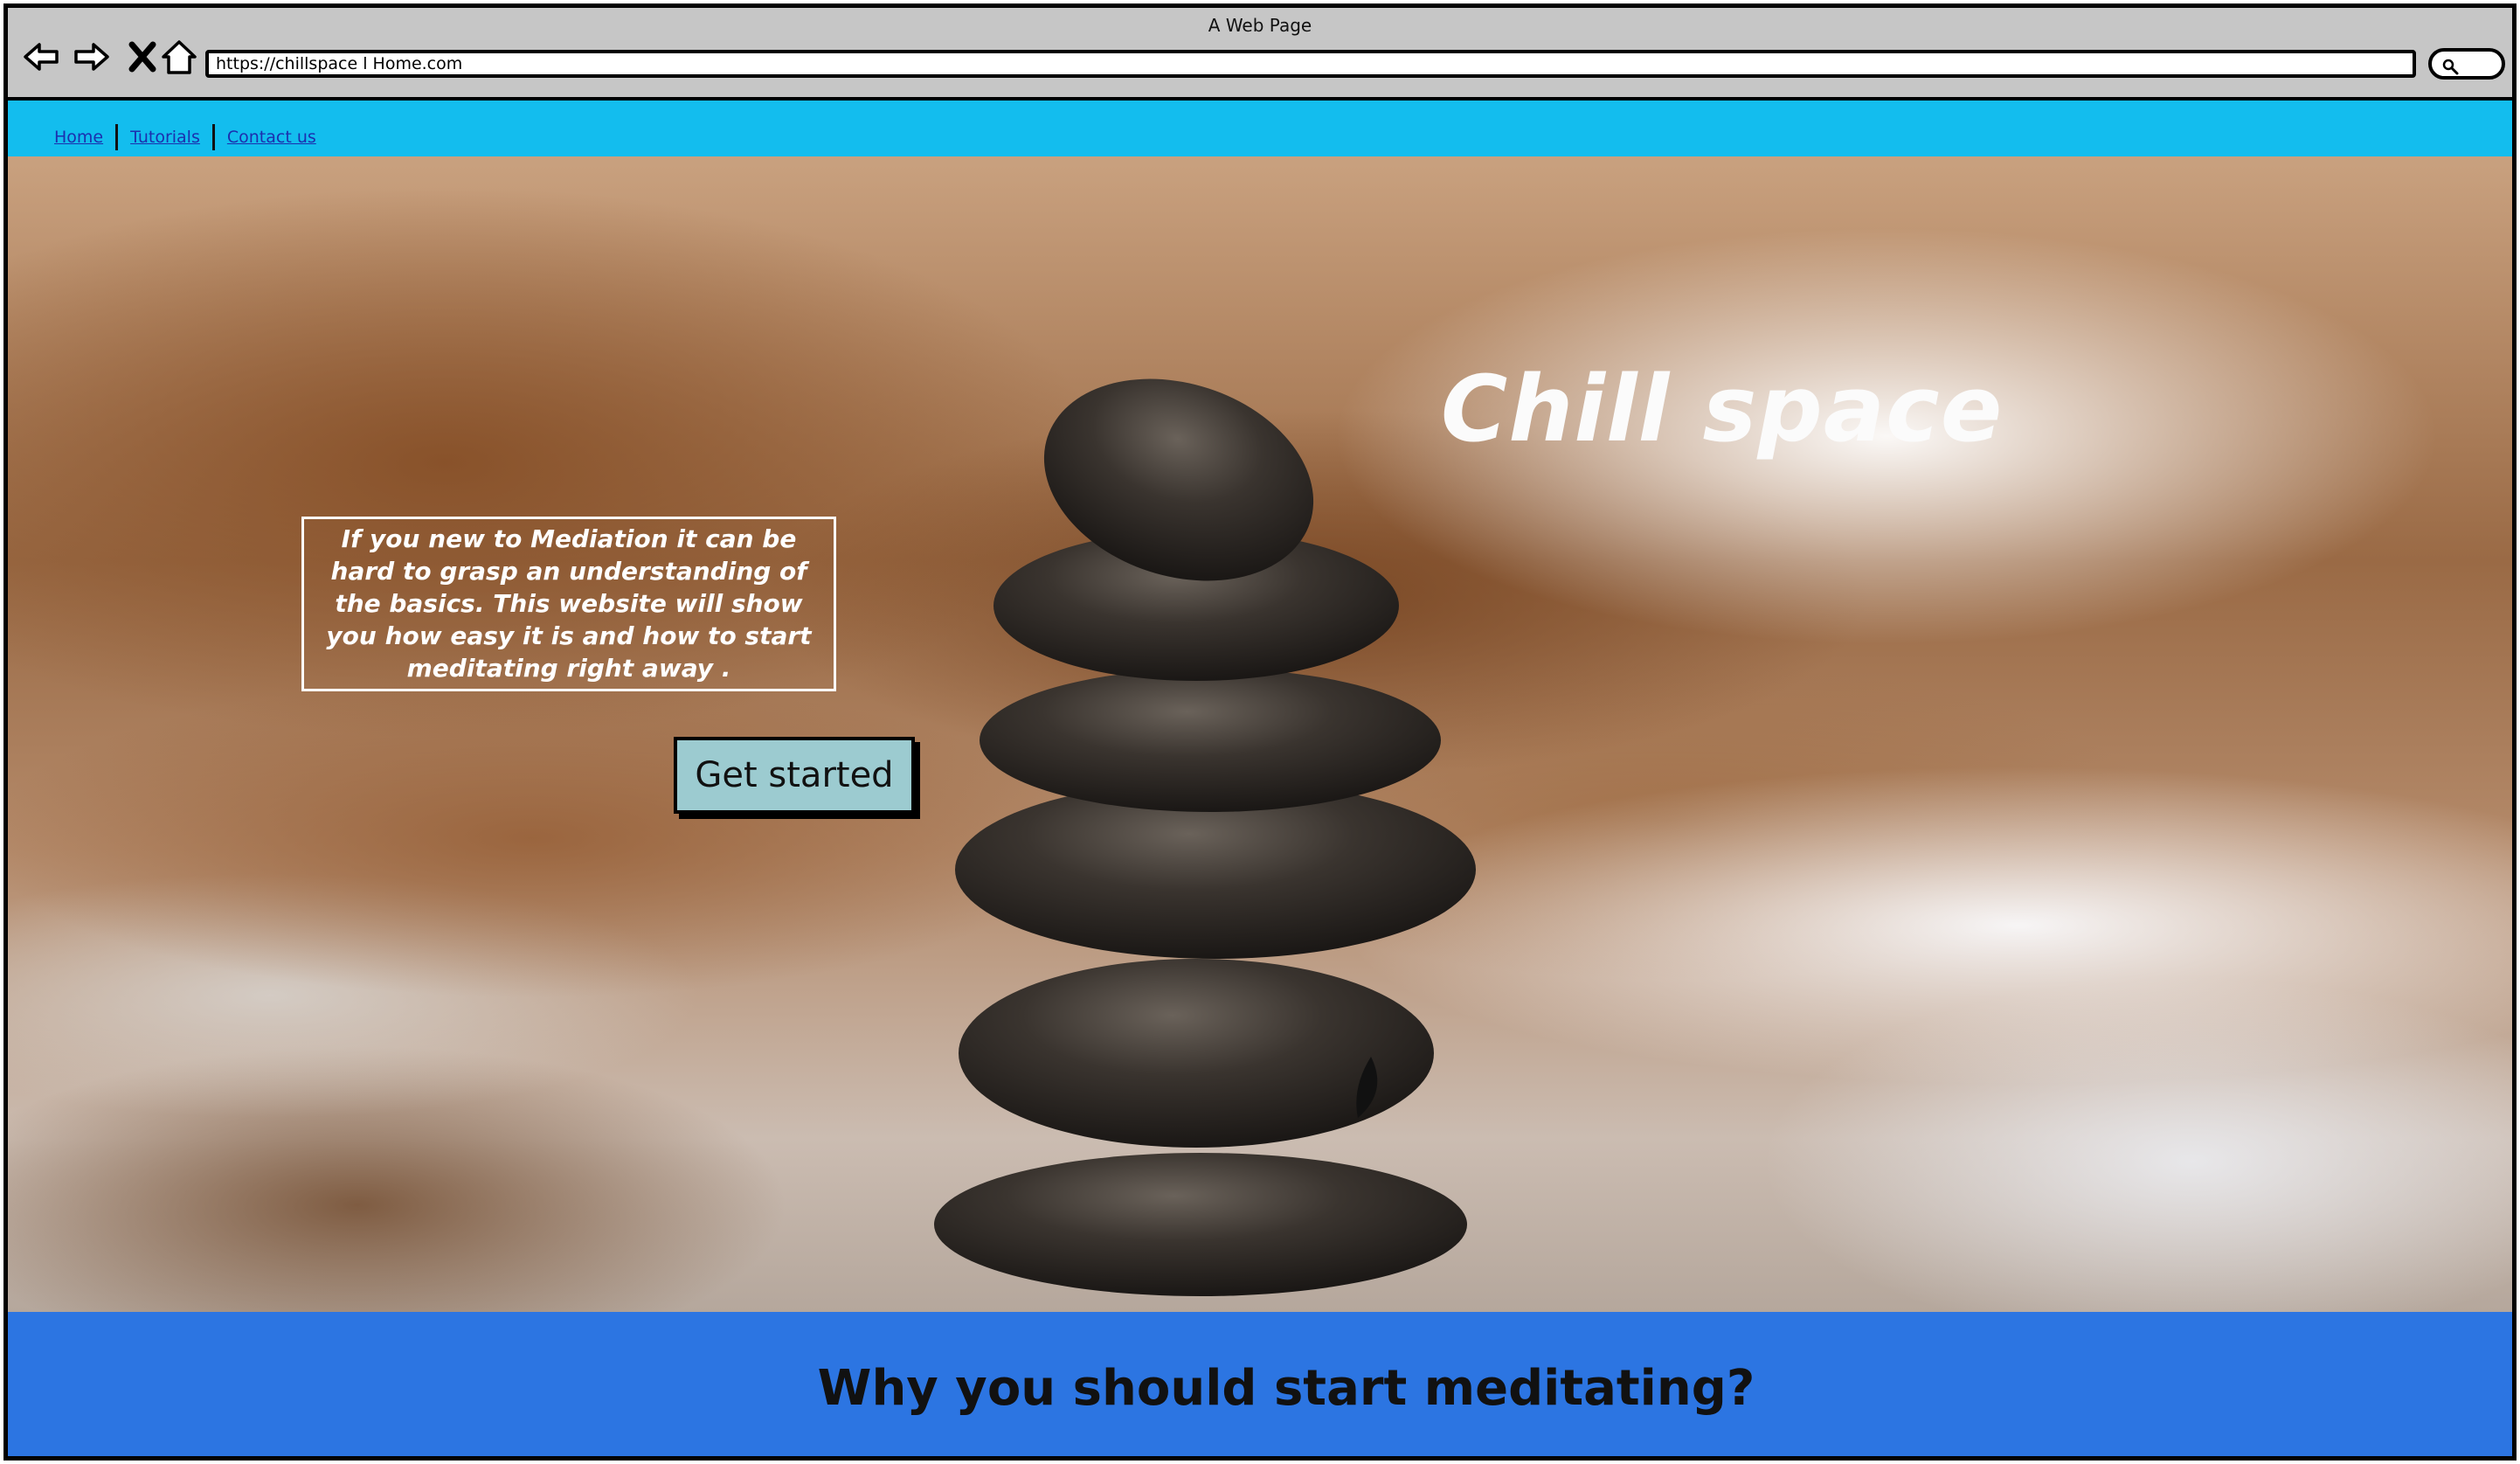  I want to click on why-meditate-banner: Why you should start meditating?, so click(1260, 1384).